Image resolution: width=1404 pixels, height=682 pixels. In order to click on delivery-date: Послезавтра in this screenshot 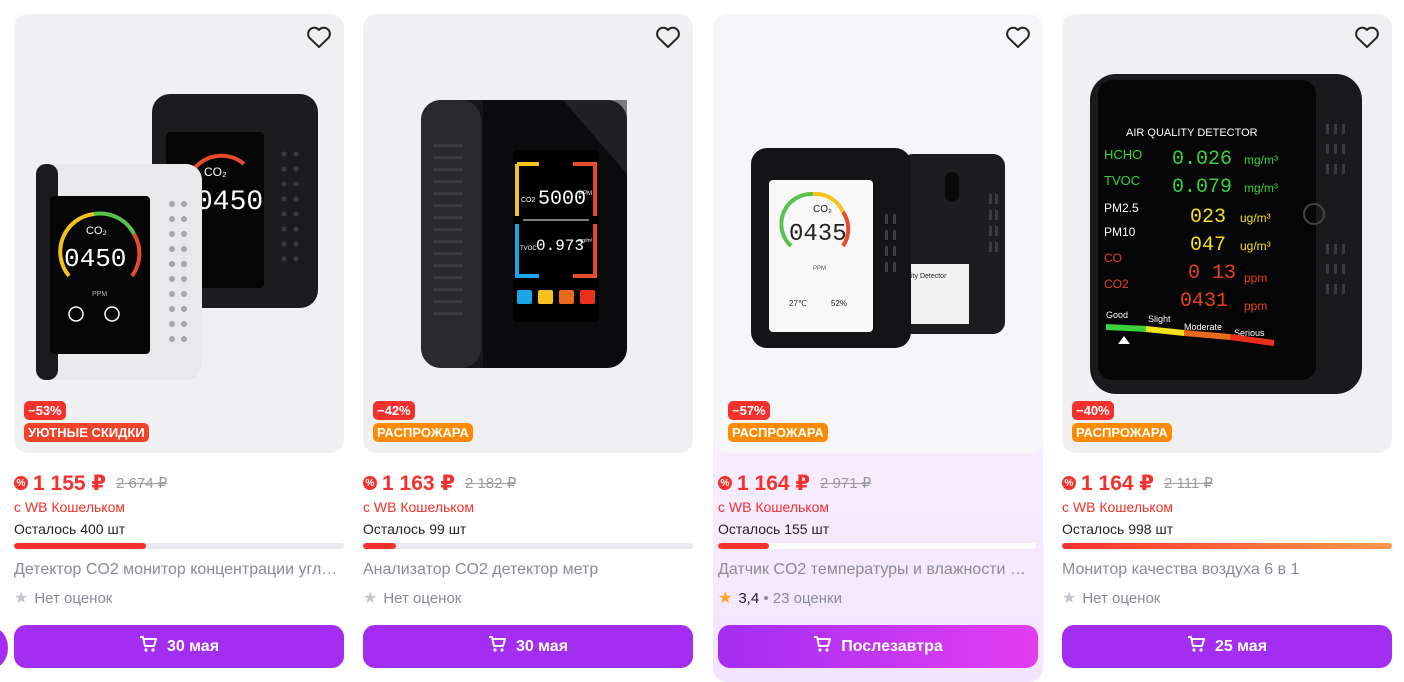, I will do `click(892, 646)`.